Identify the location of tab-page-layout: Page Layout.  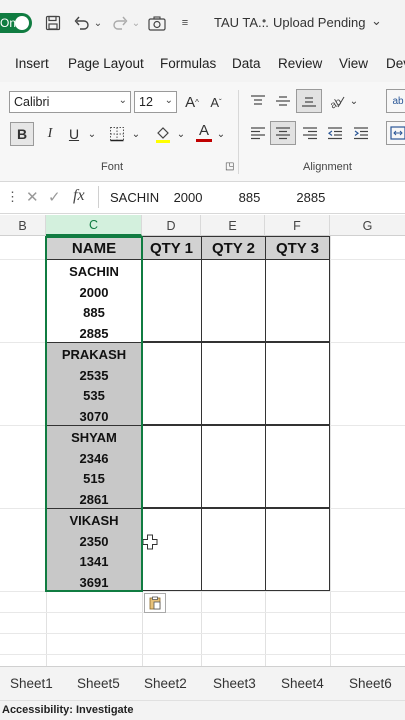
(106, 63).